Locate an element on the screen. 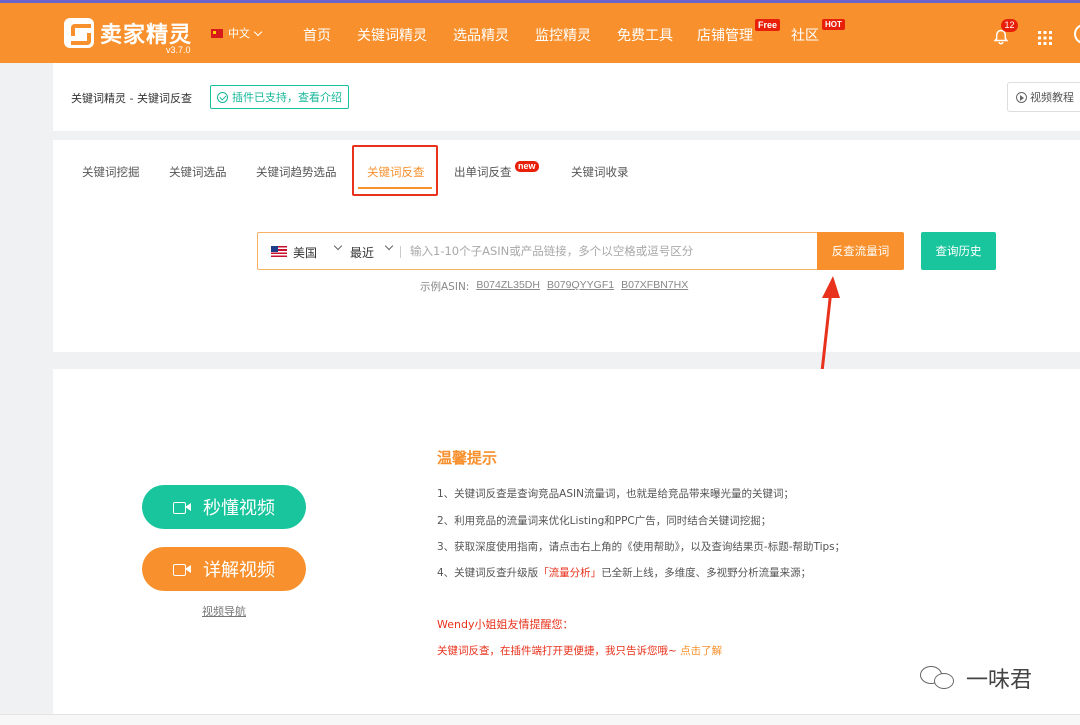 The height and width of the screenshot is (725, 1080). tip4-suffix: 已全新上线，多维度、多视野分析流量来源； is located at coordinates (706, 573).